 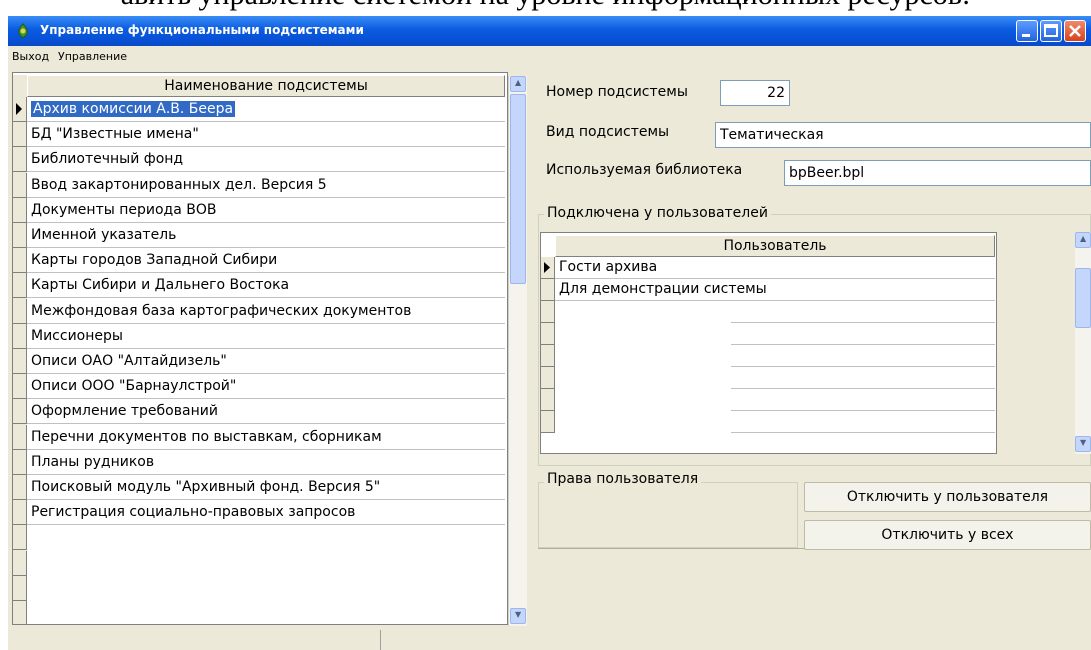 I want to click on subsystem-name: Описи ООО "Барнаулстрой", so click(x=134, y=386).